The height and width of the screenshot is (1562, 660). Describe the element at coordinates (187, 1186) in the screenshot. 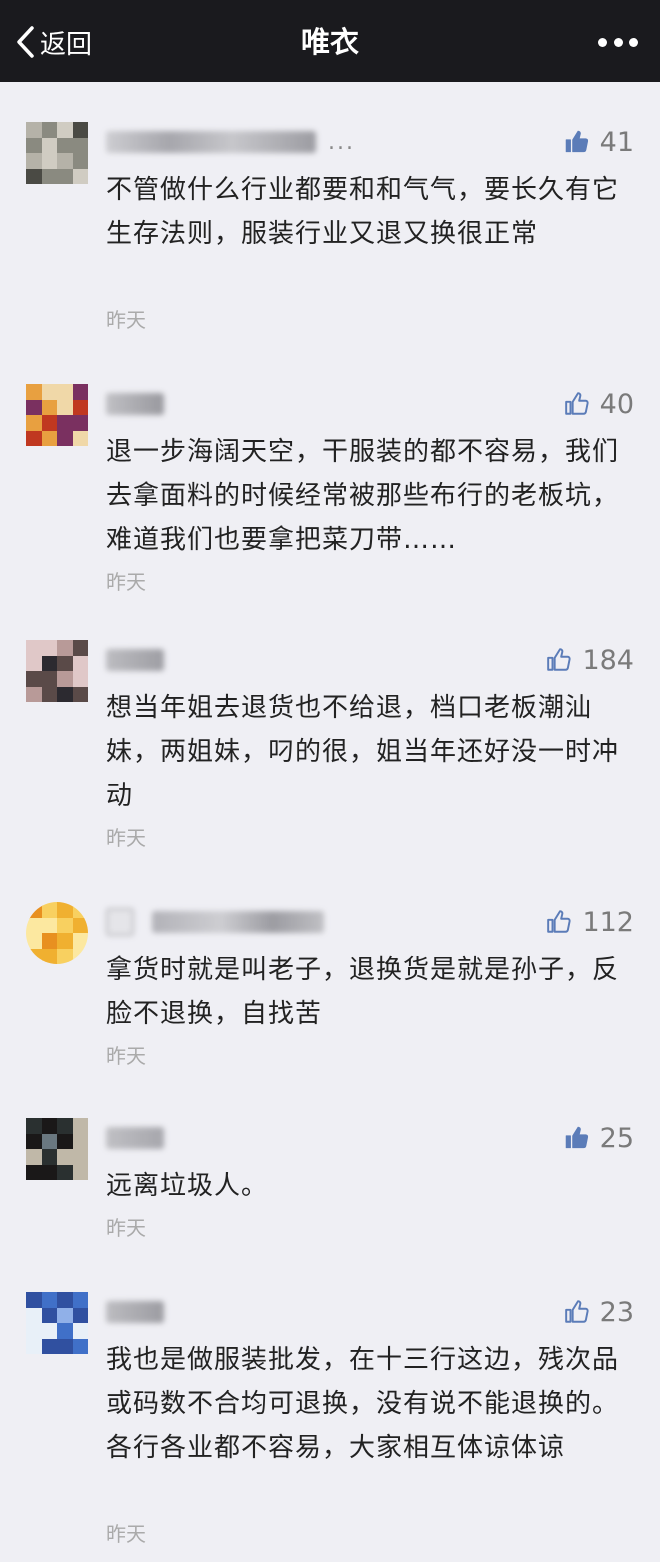

I see `comment-text: 远离垃圾人。` at that location.